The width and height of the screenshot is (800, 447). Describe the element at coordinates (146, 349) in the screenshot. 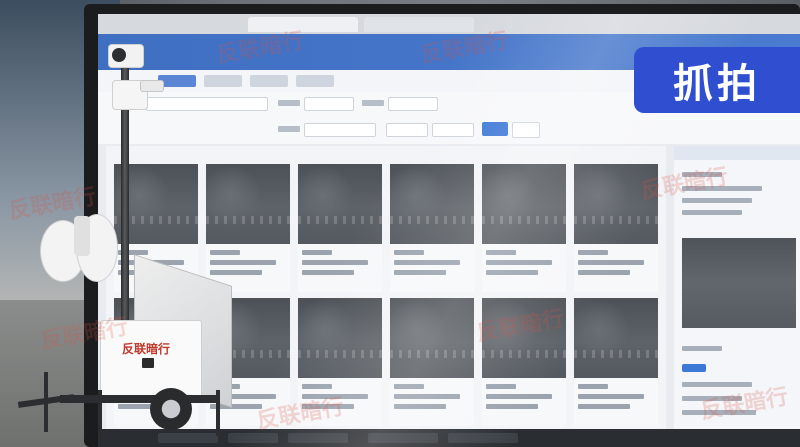

I see `cabinet-logo: 反联暗行` at that location.